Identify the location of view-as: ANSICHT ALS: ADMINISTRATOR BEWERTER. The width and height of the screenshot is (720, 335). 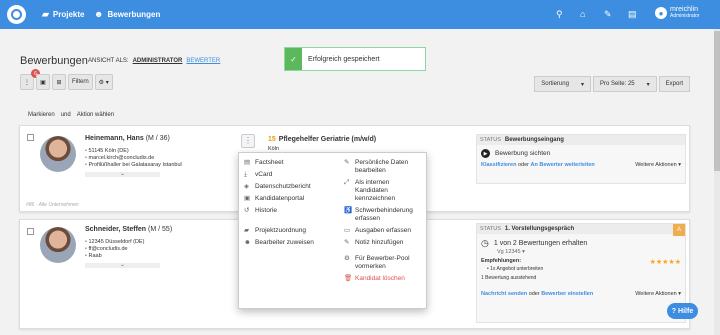
(154, 61).